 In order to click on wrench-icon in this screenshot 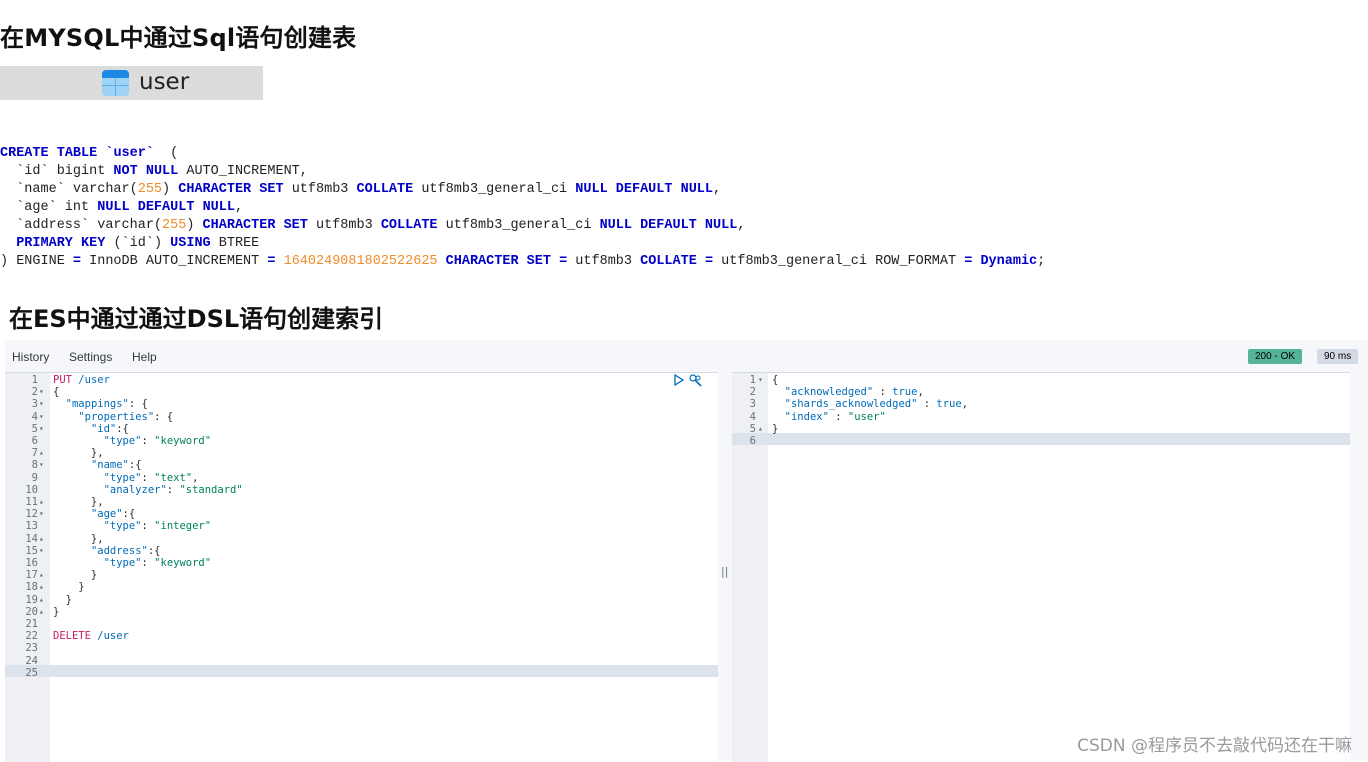, I will do `click(696, 380)`.